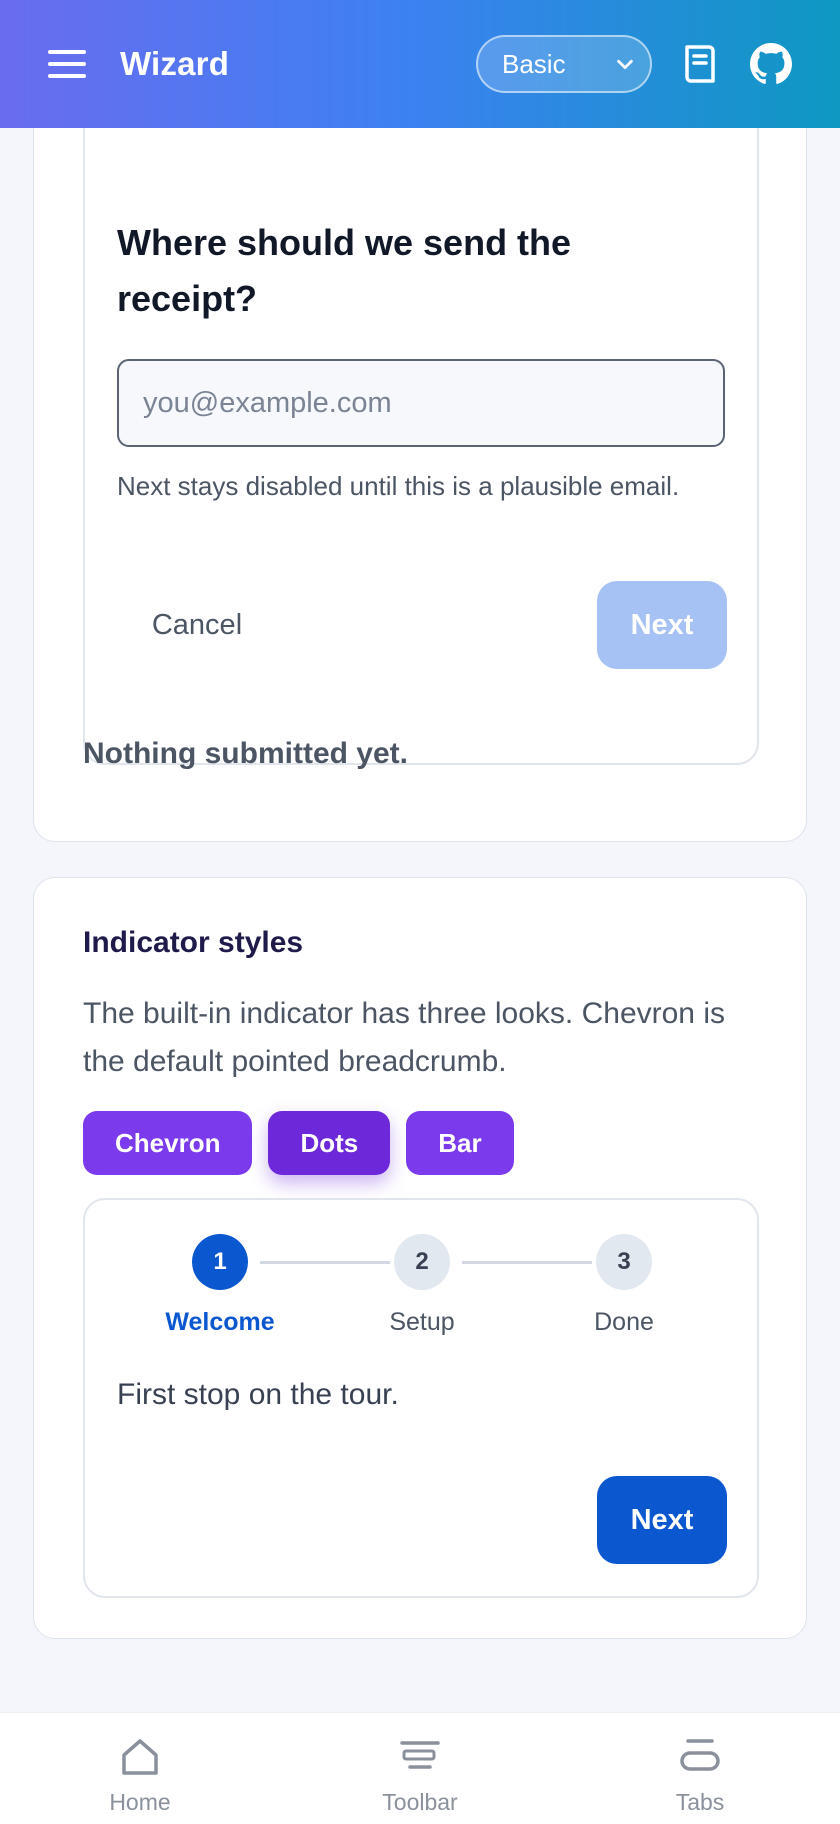  I want to click on app-header: Wizard Basic, so click(420, 64).